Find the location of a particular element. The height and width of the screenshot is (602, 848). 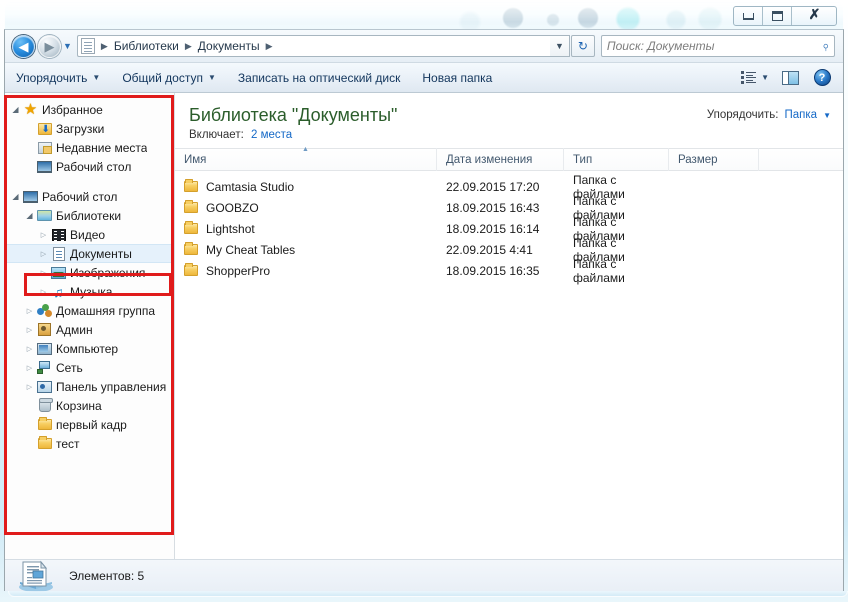

nav-item-первый-кадр: первый кадр is located at coordinates (89, 424).